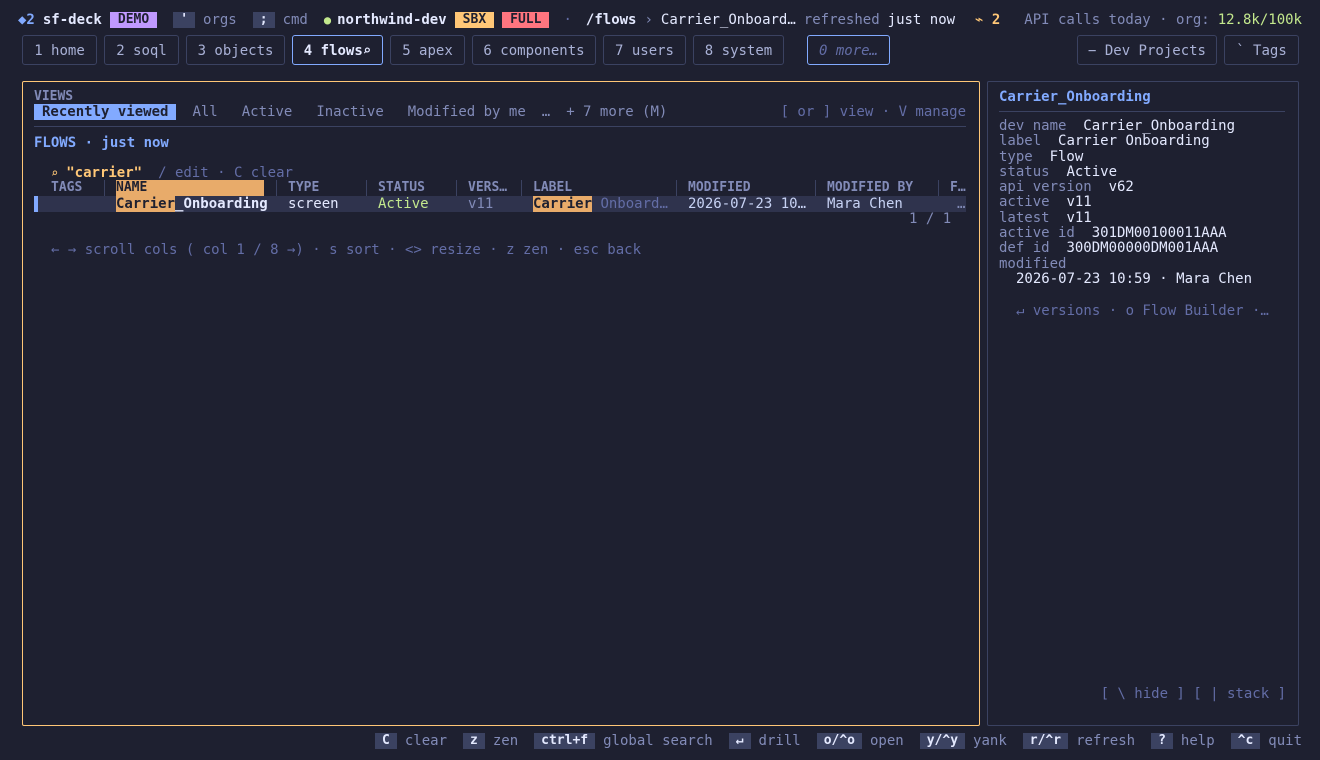 Image resolution: width=1320 pixels, height=760 pixels. What do you see at coordinates (534, 50) in the screenshot?
I see `tab-components: 6 components` at bounding box center [534, 50].